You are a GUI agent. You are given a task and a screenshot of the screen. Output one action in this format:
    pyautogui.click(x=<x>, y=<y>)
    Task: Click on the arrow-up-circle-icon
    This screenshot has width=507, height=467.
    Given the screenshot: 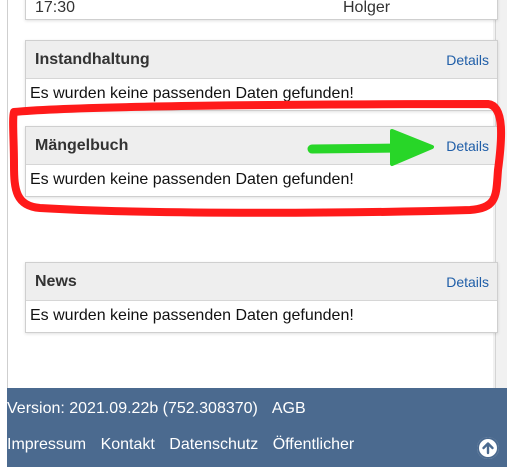 What is the action you would take?
    pyautogui.click(x=488, y=448)
    